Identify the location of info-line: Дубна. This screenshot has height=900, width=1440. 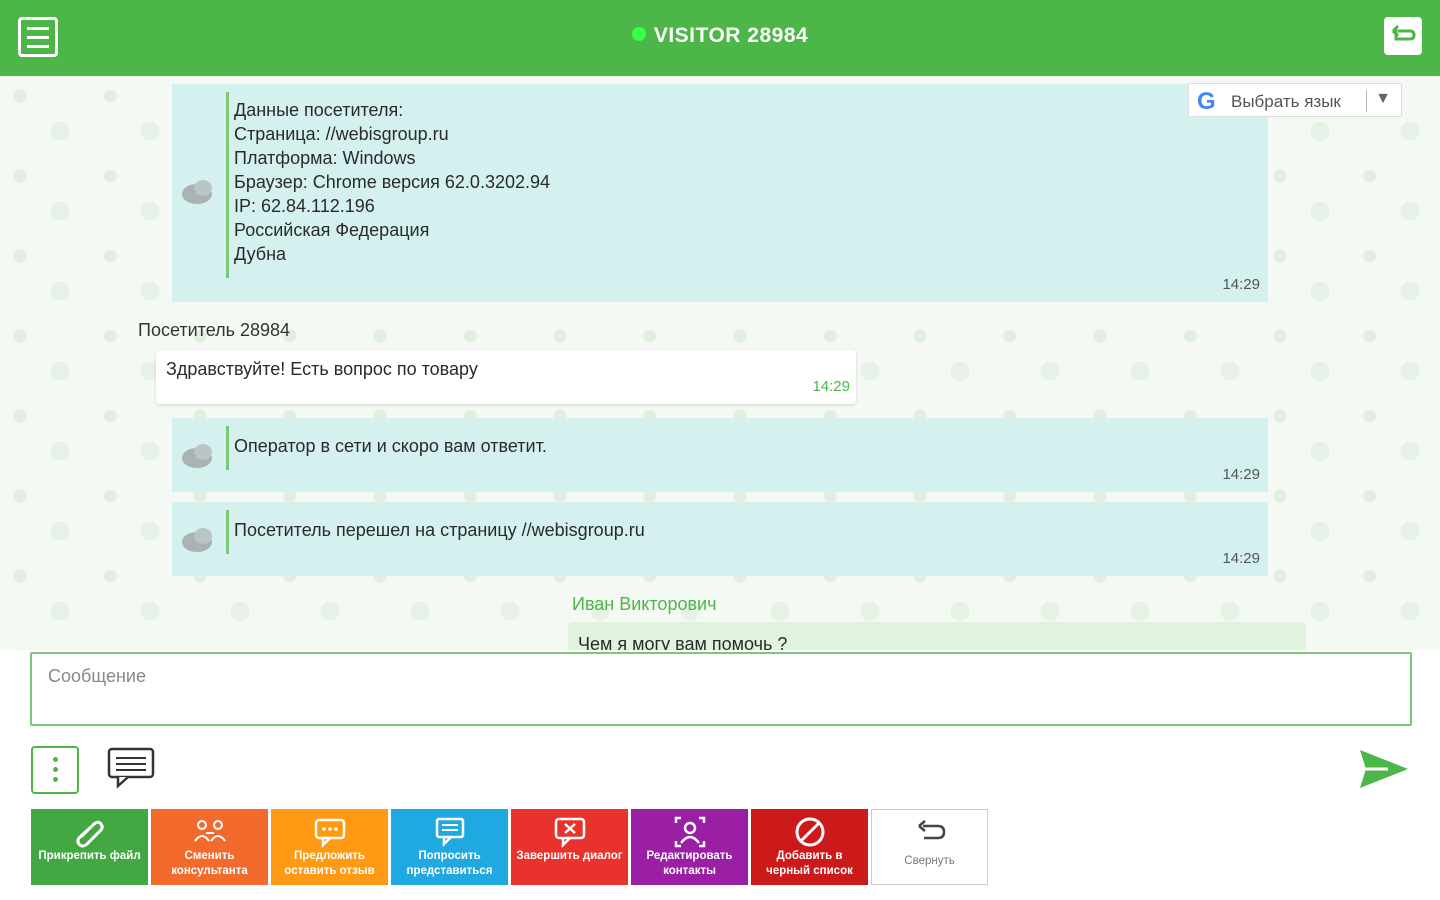
(260, 254).